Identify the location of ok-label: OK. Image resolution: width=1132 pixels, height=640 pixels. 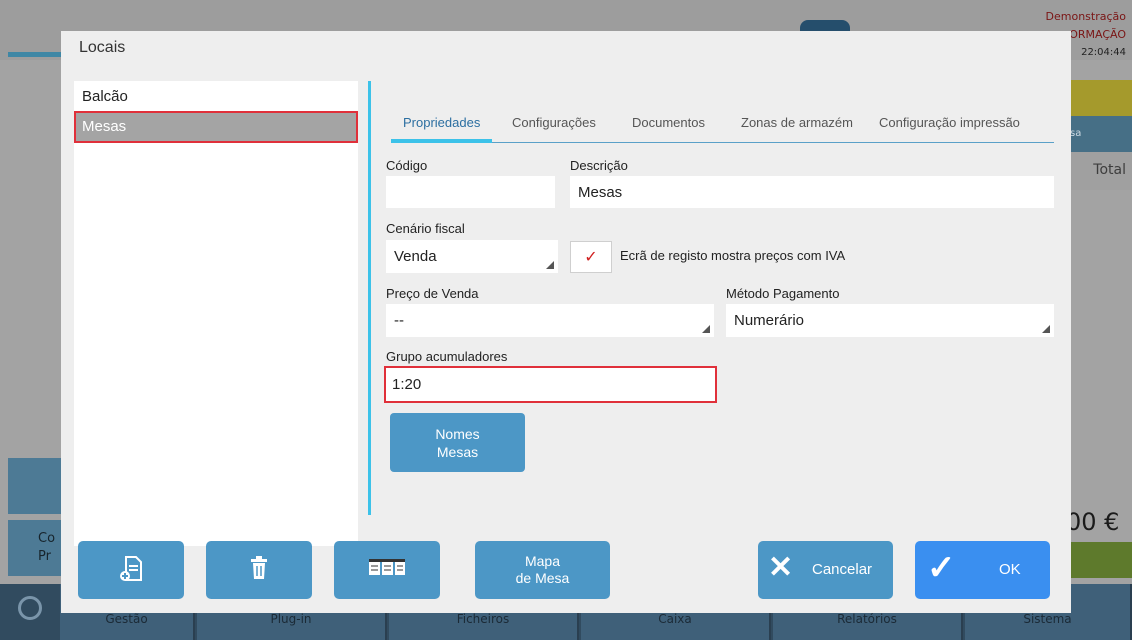
(1010, 569).